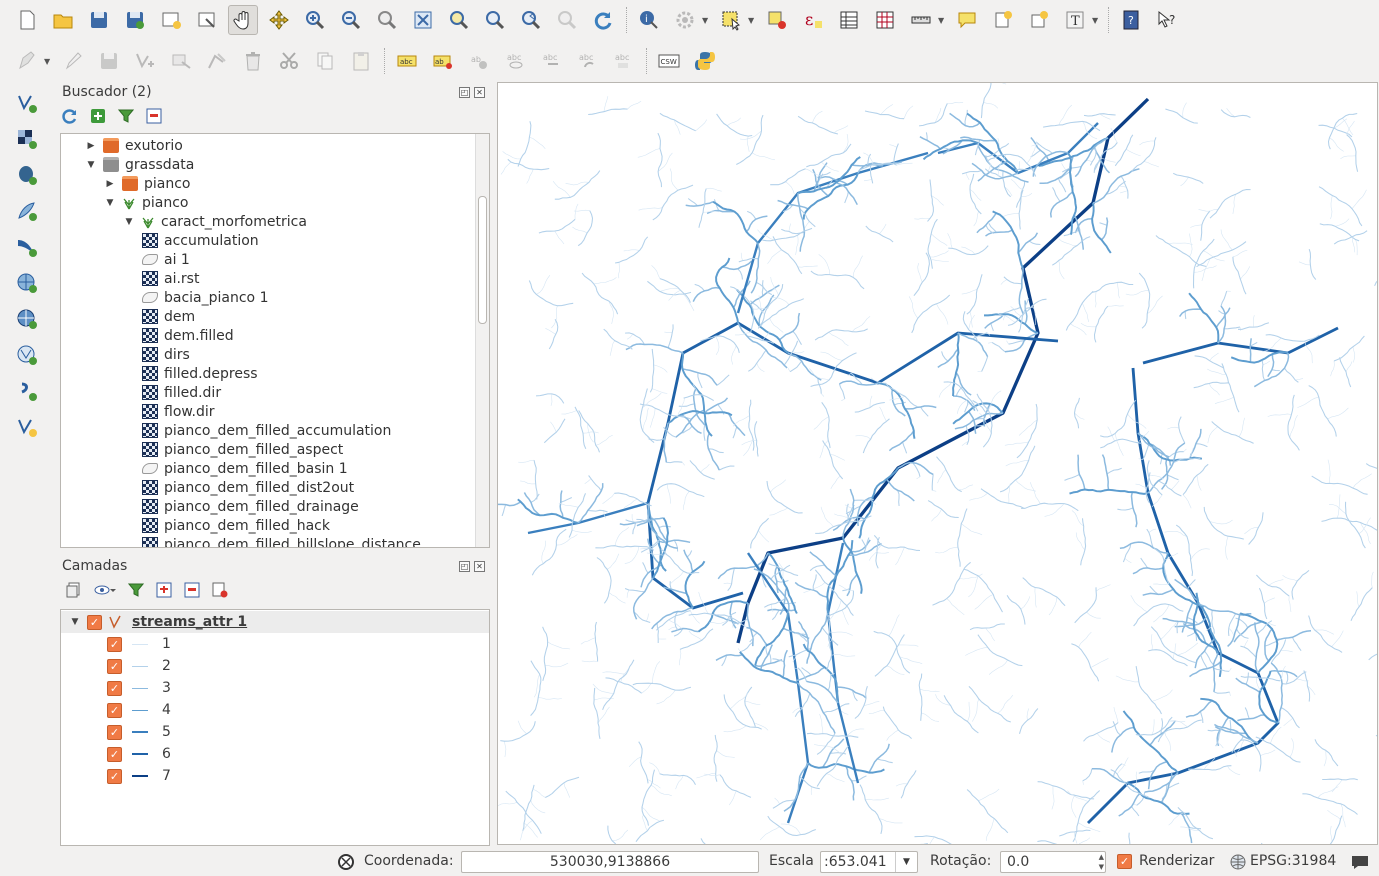 This screenshot has width=1379, height=876. I want to click on messages-icon, so click(1360, 862).